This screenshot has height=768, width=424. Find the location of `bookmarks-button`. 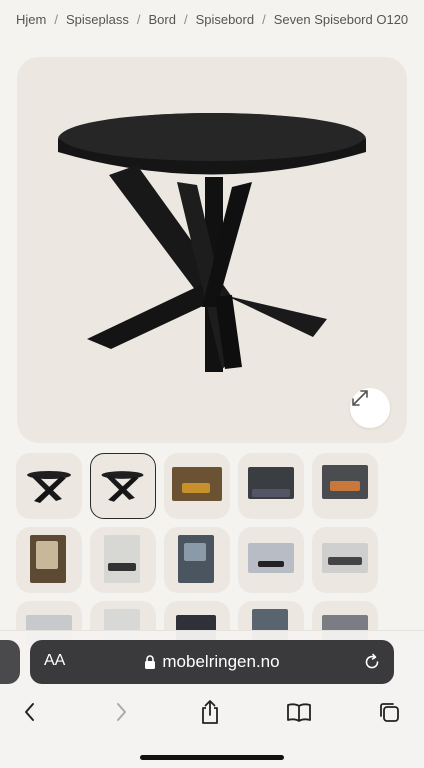

bookmarks-button is located at coordinates (299, 712).